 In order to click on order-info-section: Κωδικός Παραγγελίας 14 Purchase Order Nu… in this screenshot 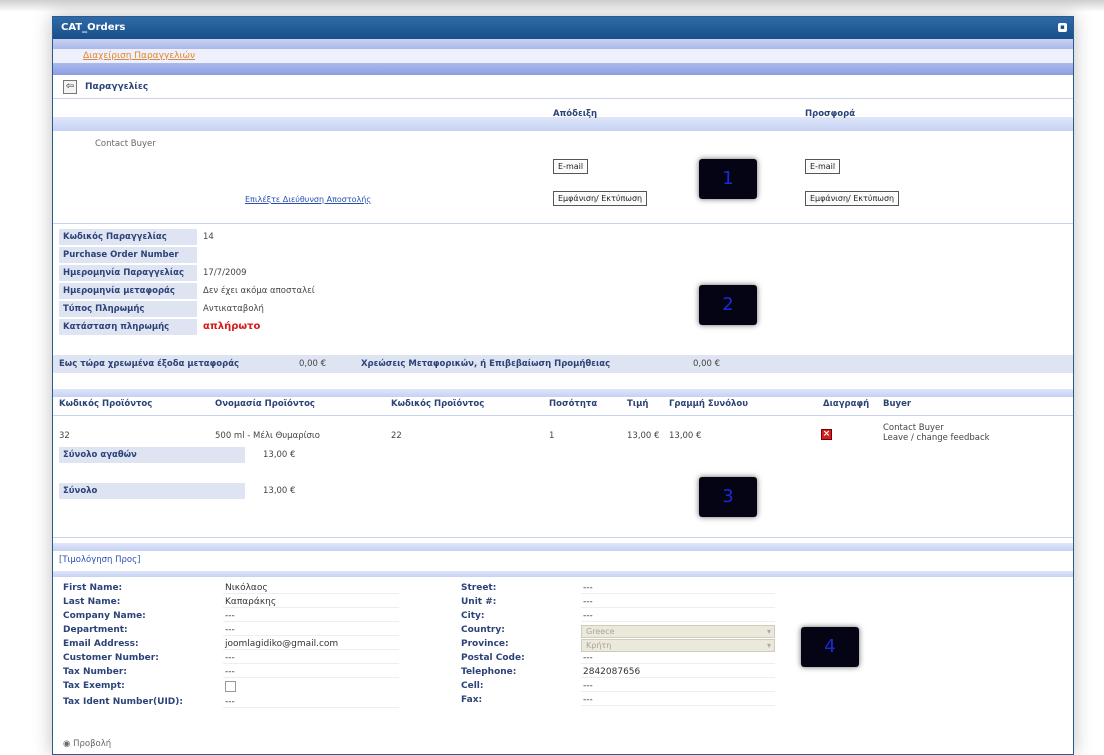, I will do `click(563, 289)`.